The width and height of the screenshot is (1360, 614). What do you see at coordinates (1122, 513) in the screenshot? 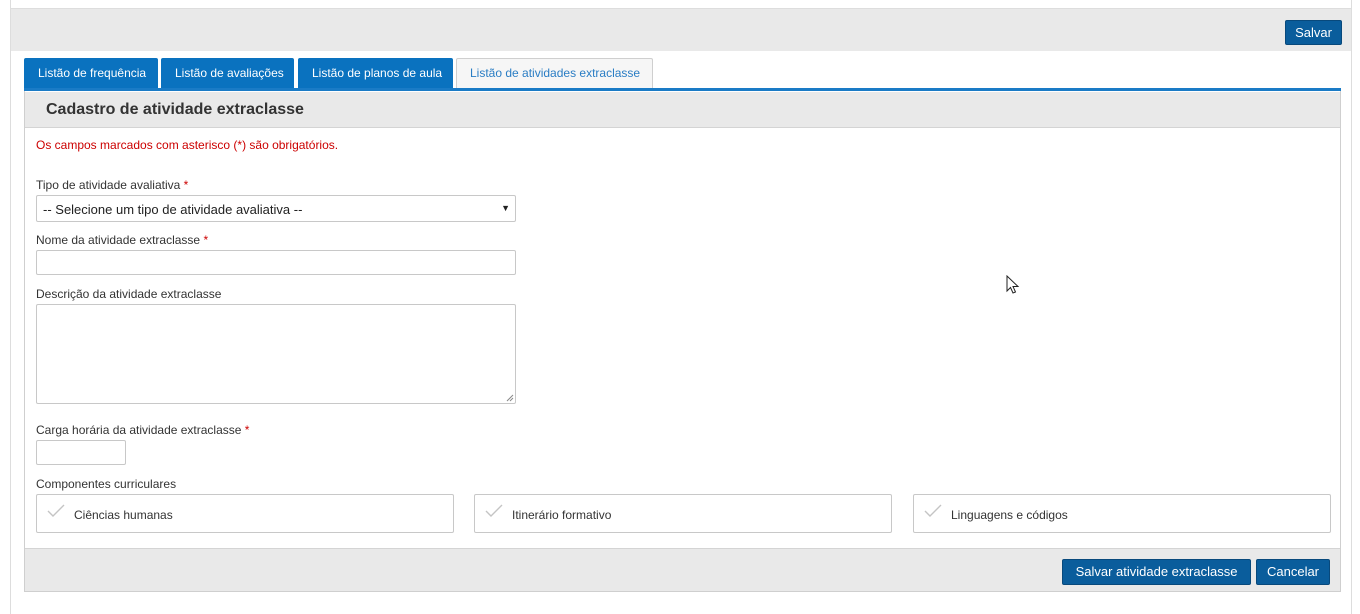
I see `componente-option-linguagens-codigos: Linguagens e códigos` at bounding box center [1122, 513].